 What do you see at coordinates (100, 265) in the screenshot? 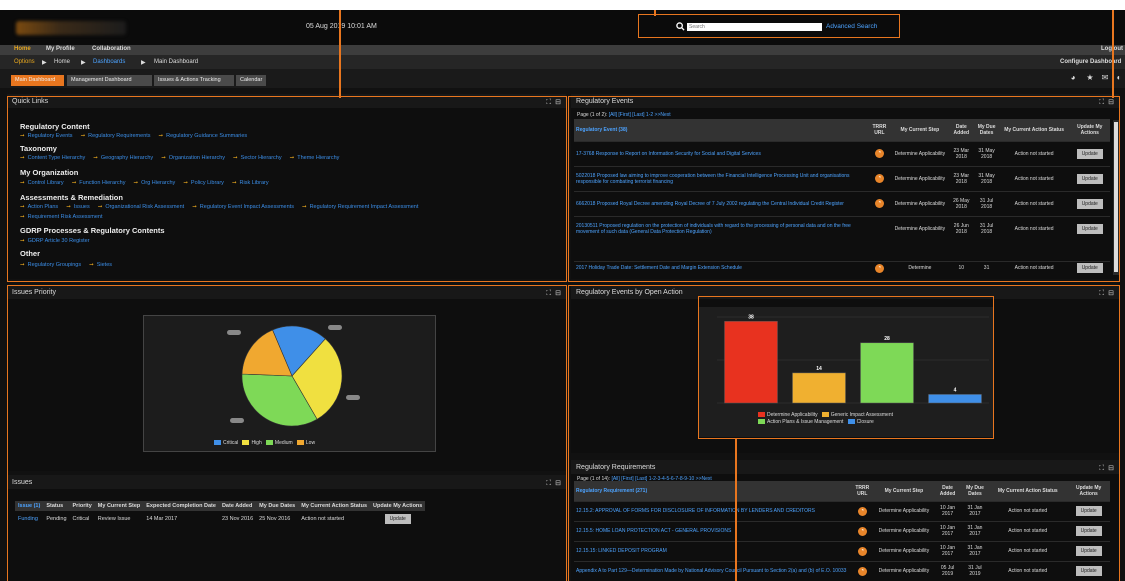
I see `link-sietes: Sietes` at bounding box center [100, 265].